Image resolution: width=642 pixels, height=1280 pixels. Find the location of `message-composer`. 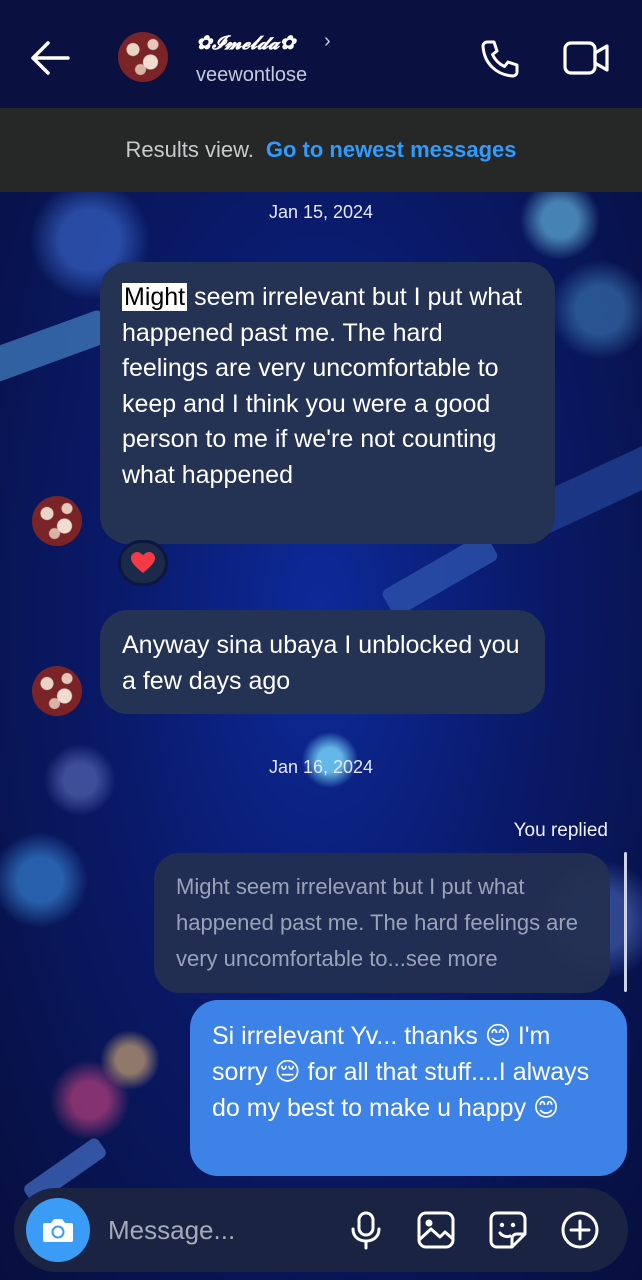

message-composer is located at coordinates (321, 1230).